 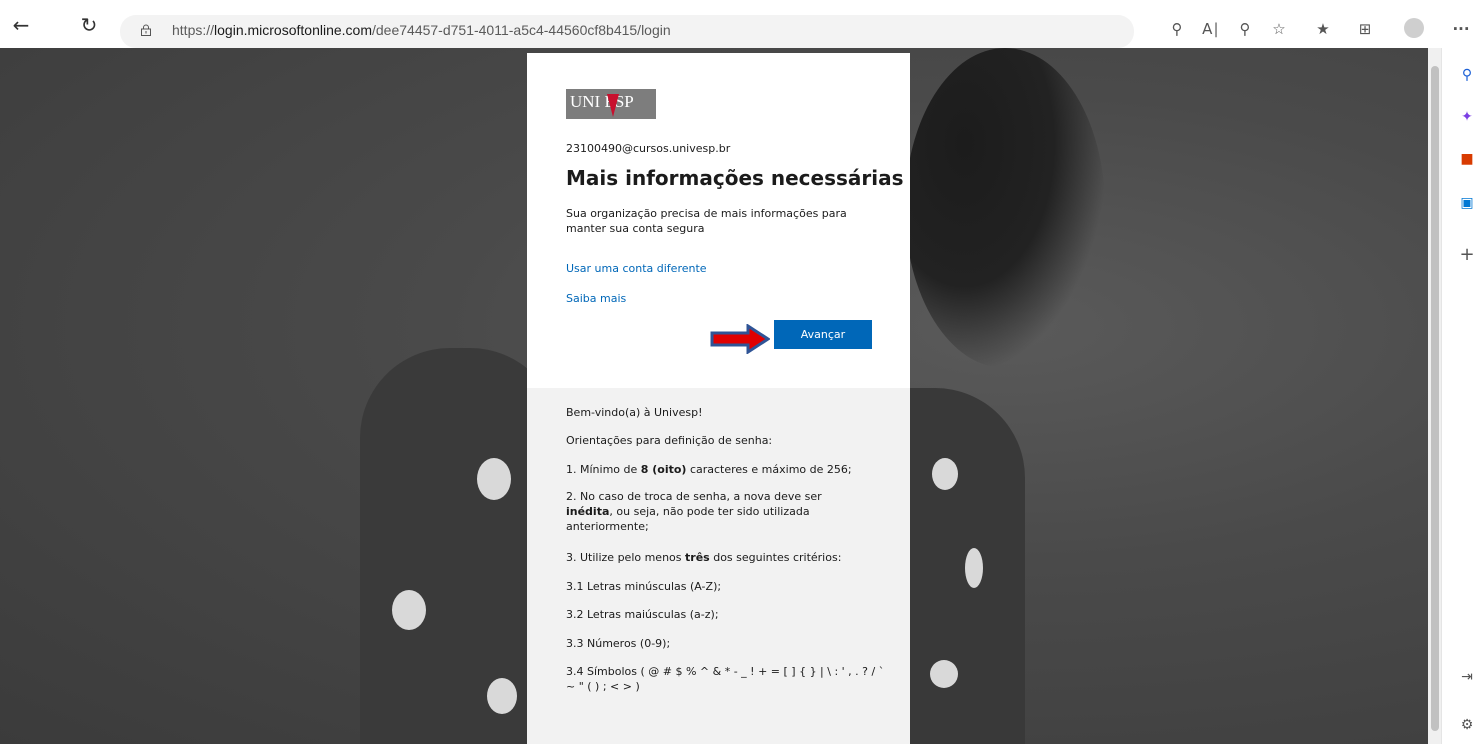 What do you see at coordinates (1467, 75) in the screenshot?
I see `search-icon: ⚲` at bounding box center [1467, 75].